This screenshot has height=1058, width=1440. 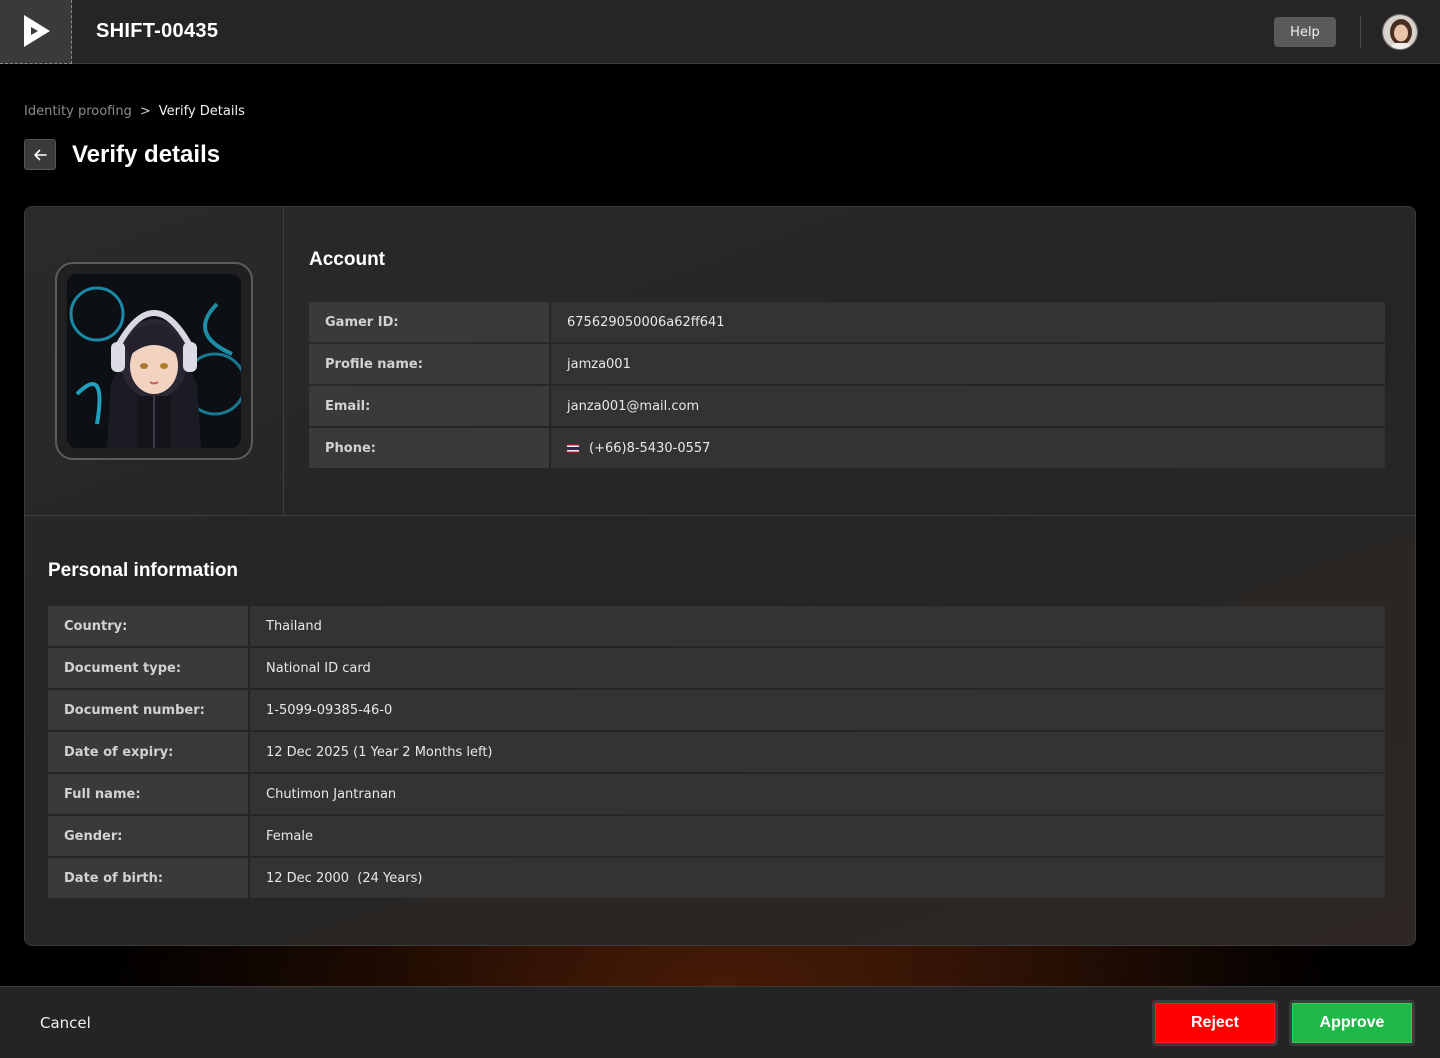 I want to click on arrow-left-icon, so click(x=40, y=154).